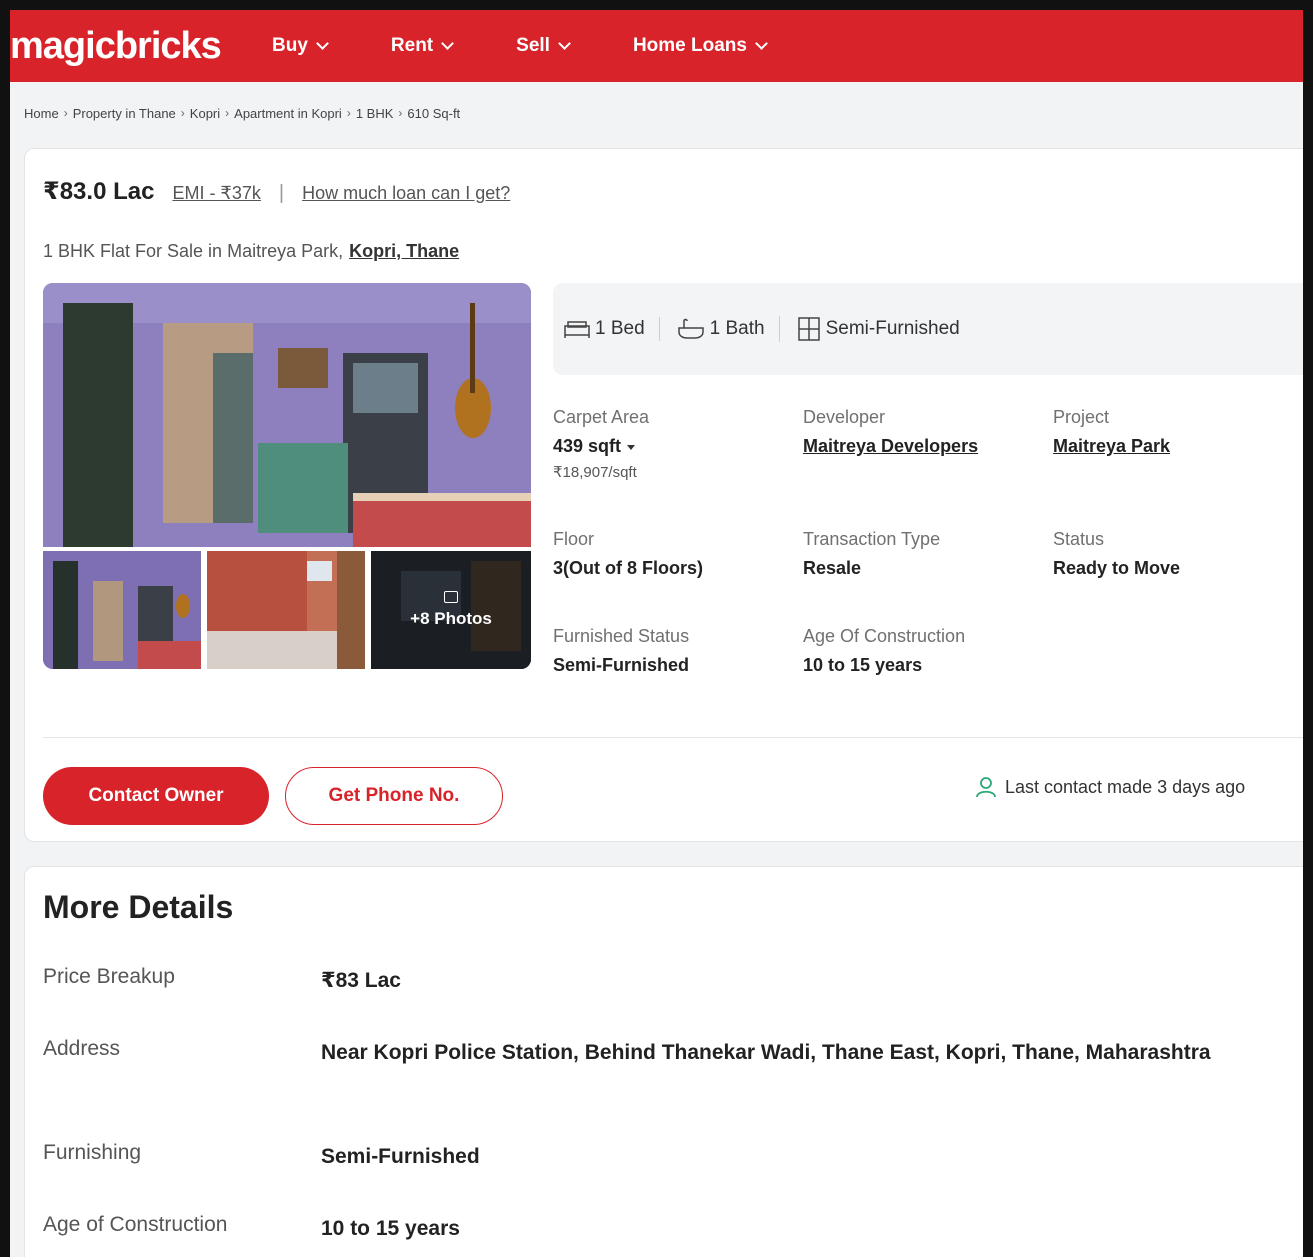 The image size is (1313, 1257). What do you see at coordinates (82, 1048) in the screenshot?
I see `detail-key: Address` at bounding box center [82, 1048].